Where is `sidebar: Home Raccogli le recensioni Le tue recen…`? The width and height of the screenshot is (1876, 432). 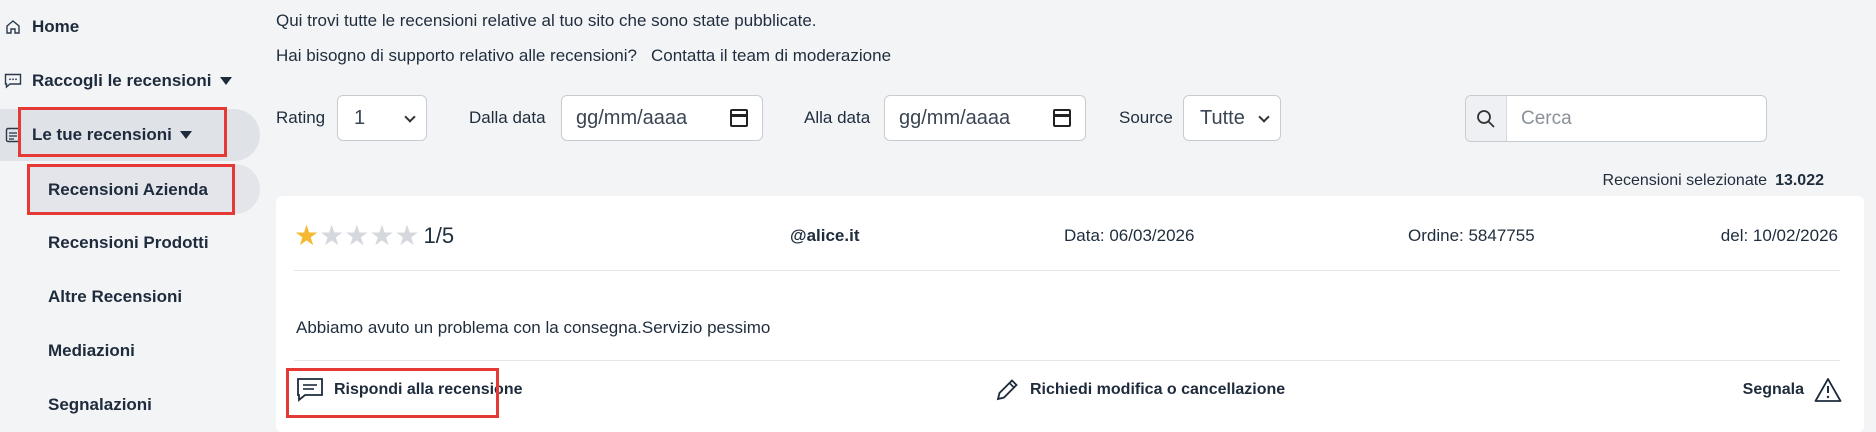
sidebar: Home Raccogli le recensioni Le tue recen… is located at coordinates (131, 216).